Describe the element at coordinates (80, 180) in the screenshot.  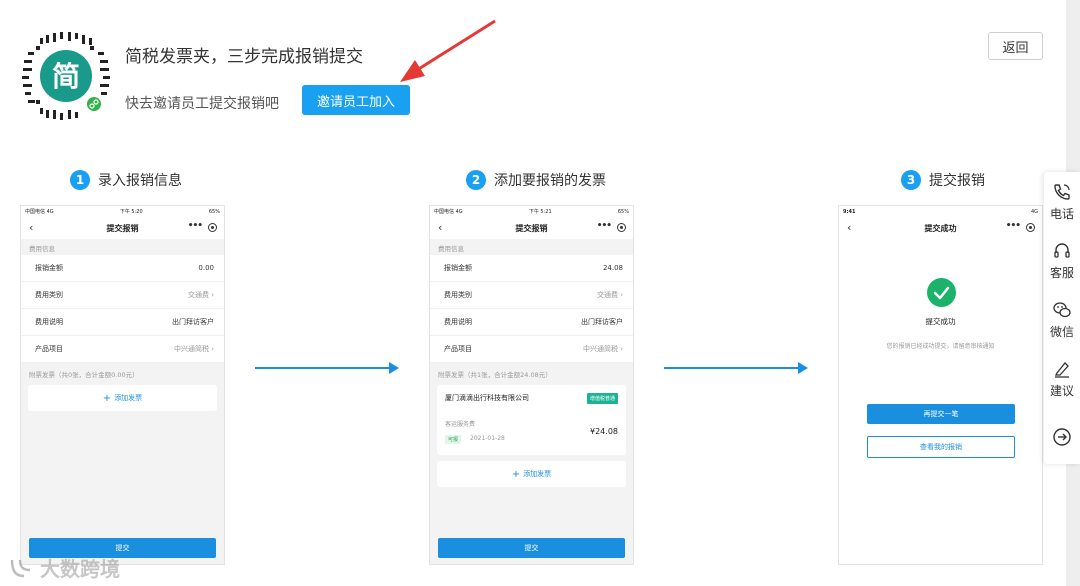
I see `step-number-badge: 1` at that location.